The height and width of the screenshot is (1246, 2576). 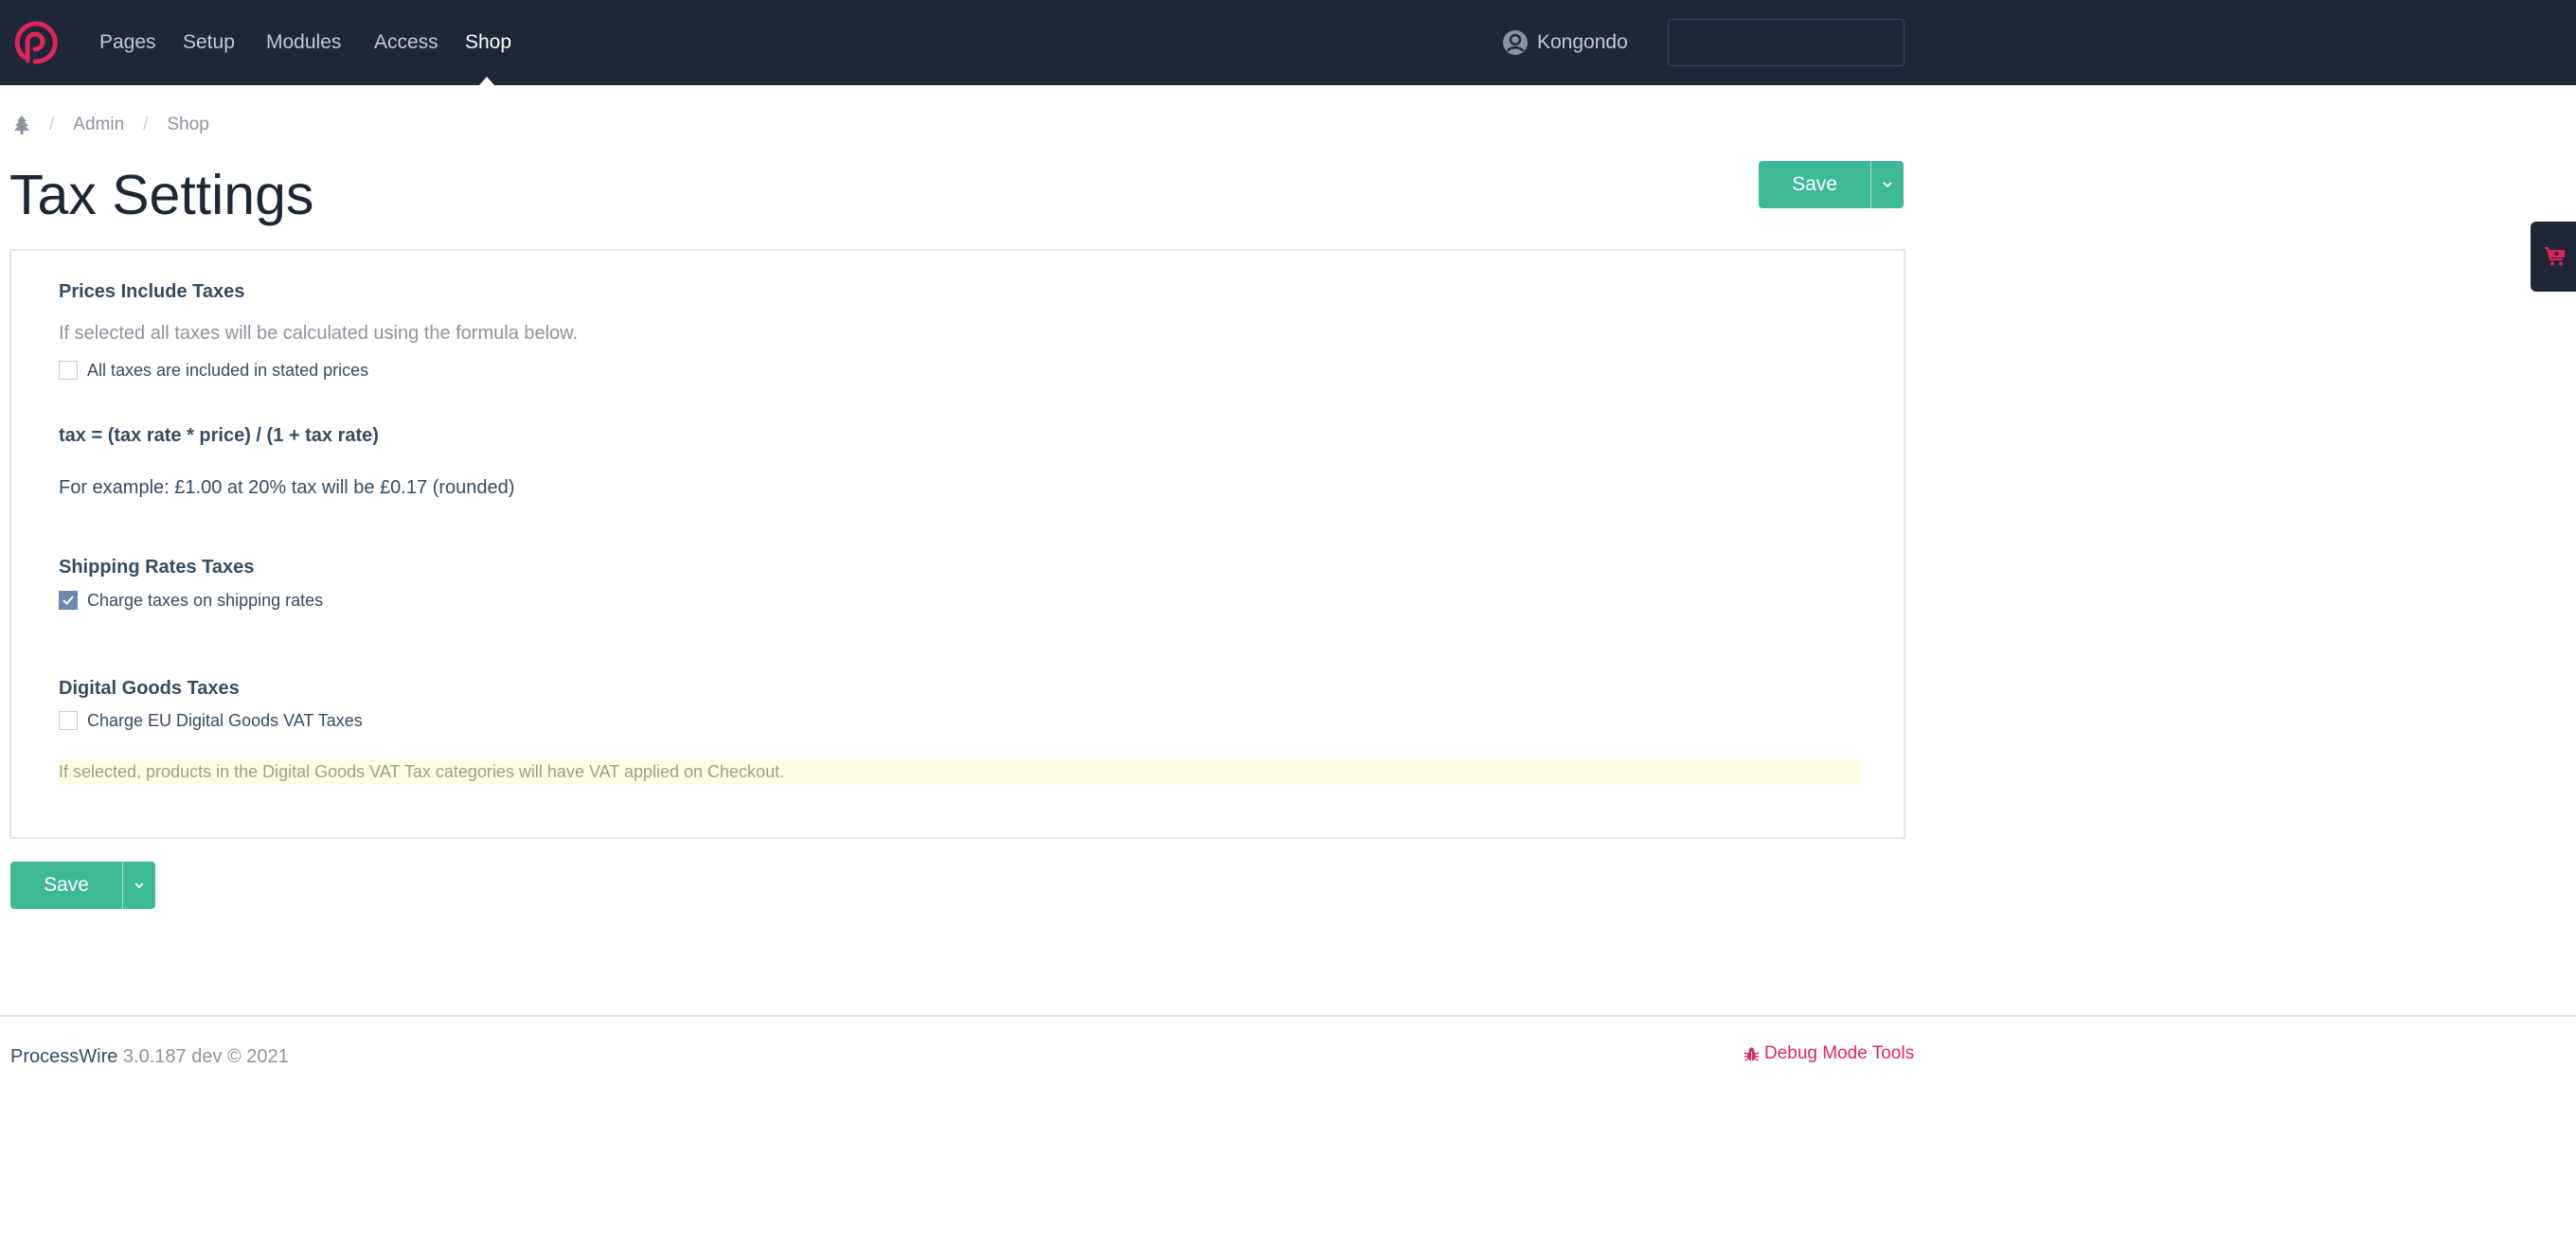 What do you see at coordinates (209, 42) in the screenshot?
I see `nav-item-setup: Setup` at bounding box center [209, 42].